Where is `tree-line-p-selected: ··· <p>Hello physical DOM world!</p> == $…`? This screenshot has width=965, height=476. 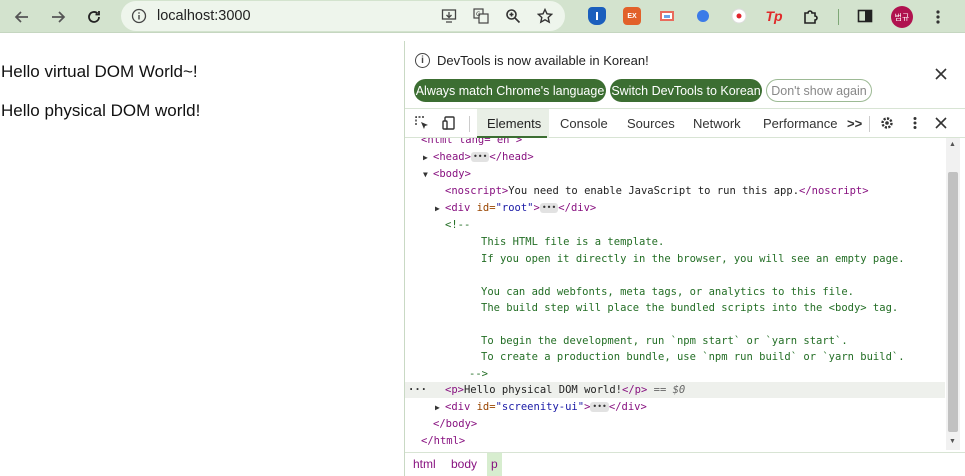
tree-line-p-selected: ··· <p>Hello physical DOM world!</p> == $… is located at coordinates (675, 390).